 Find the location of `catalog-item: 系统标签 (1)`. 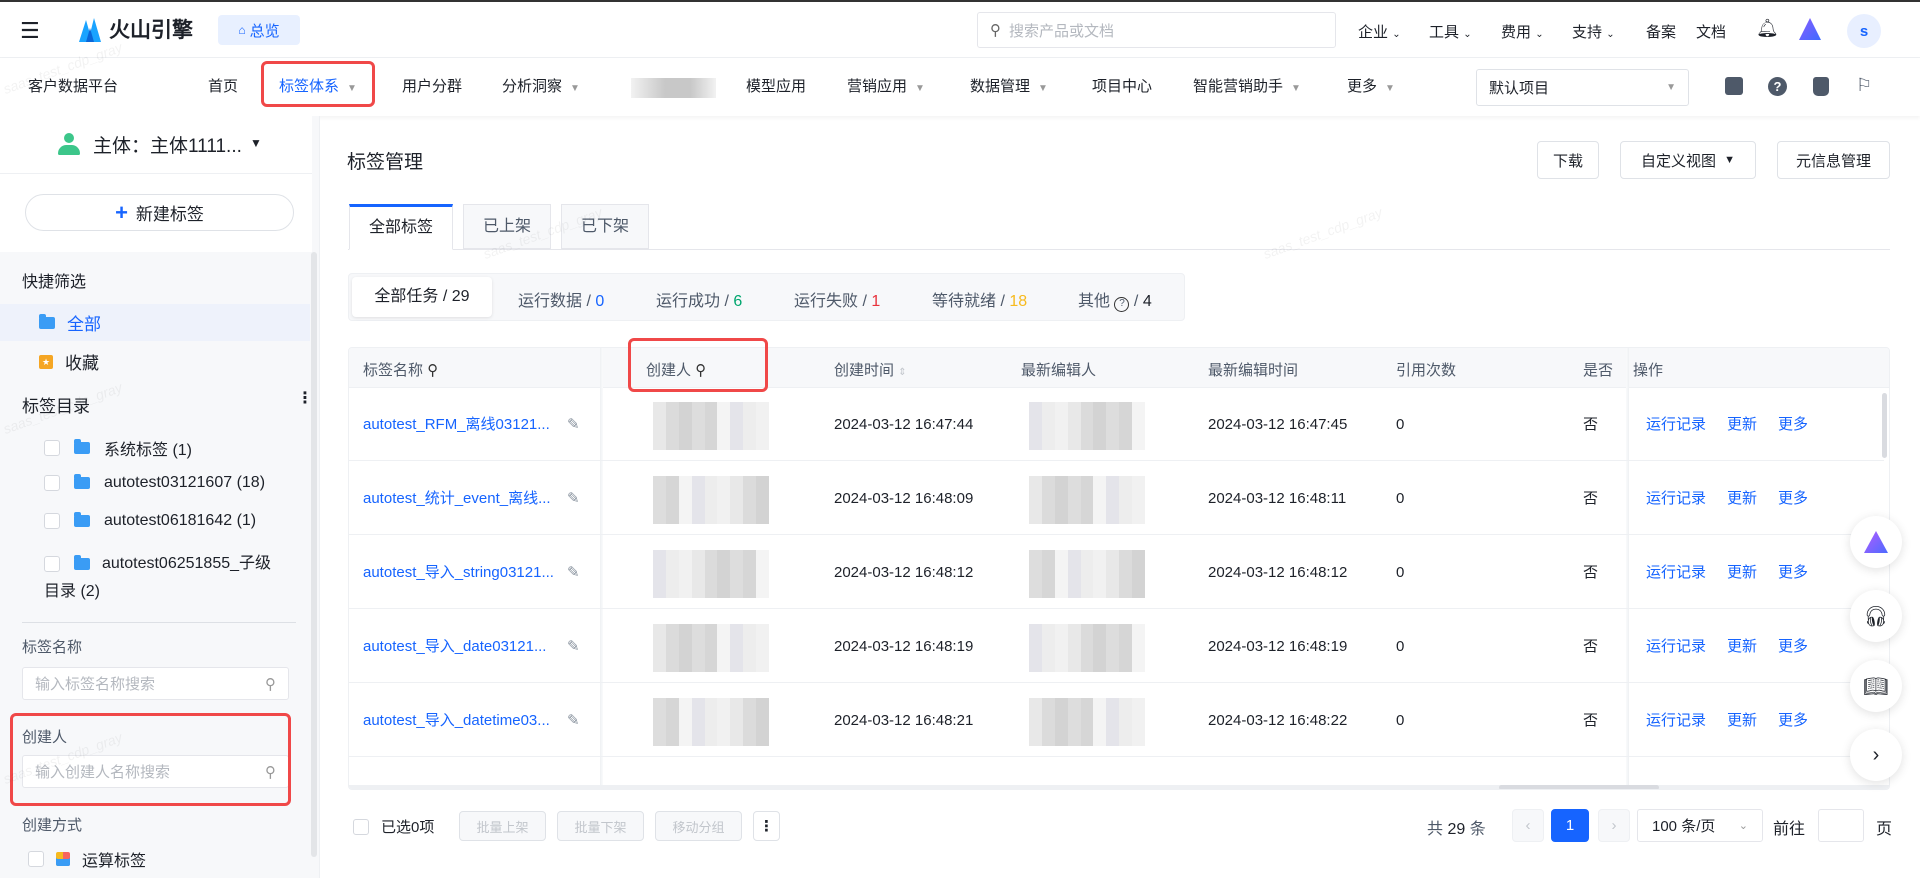

catalog-item: 系统标签 (1) is located at coordinates (118, 448).